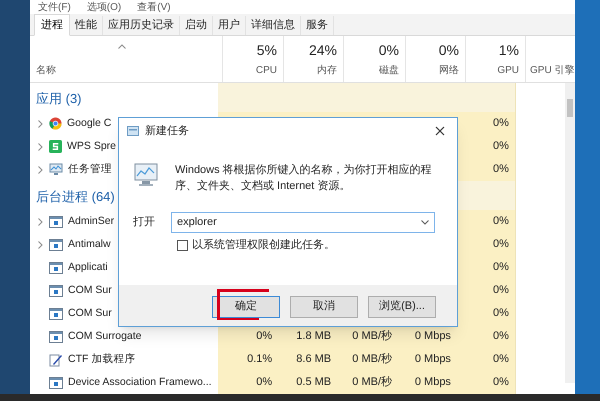 Image resolution: width=600 pixels, height=401 pixels. Describe the element at coordinates (308, 336) in the screenshot. I see `table-cell: 1.8 MB` at that location.